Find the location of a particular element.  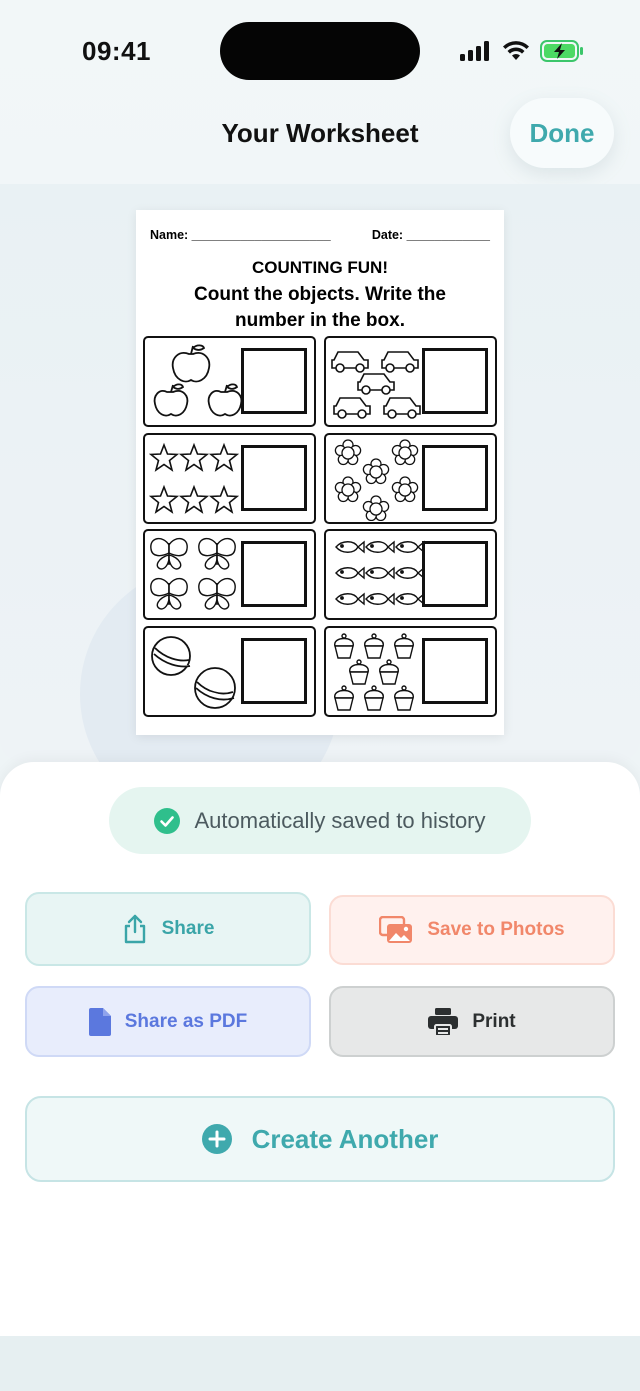

save-to-photos-button: Save to Photos is located at coordinates (472, 930).